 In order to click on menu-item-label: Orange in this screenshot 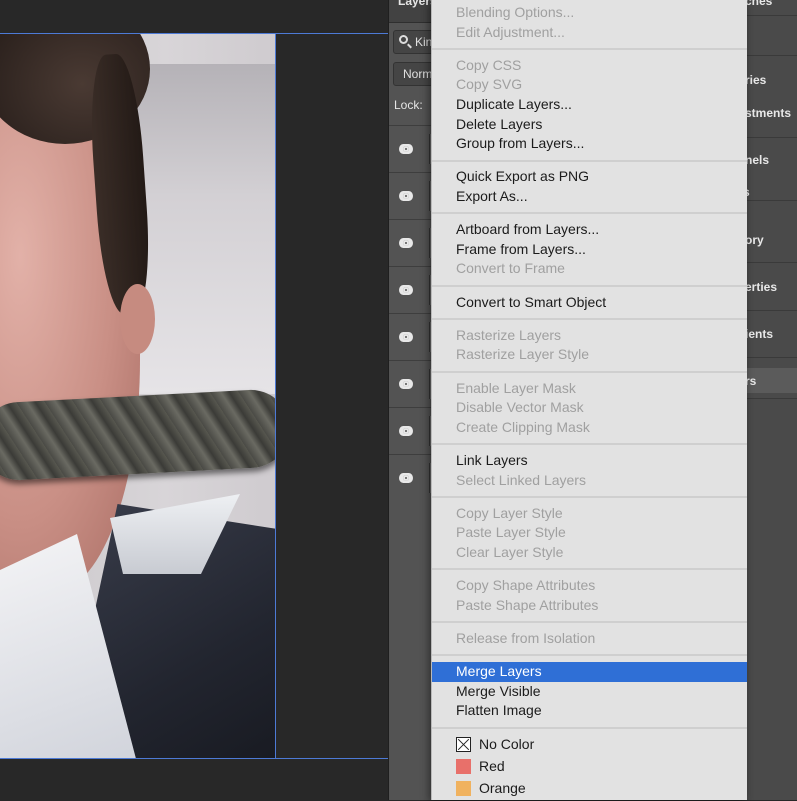, I will do `click(502, 787)`.